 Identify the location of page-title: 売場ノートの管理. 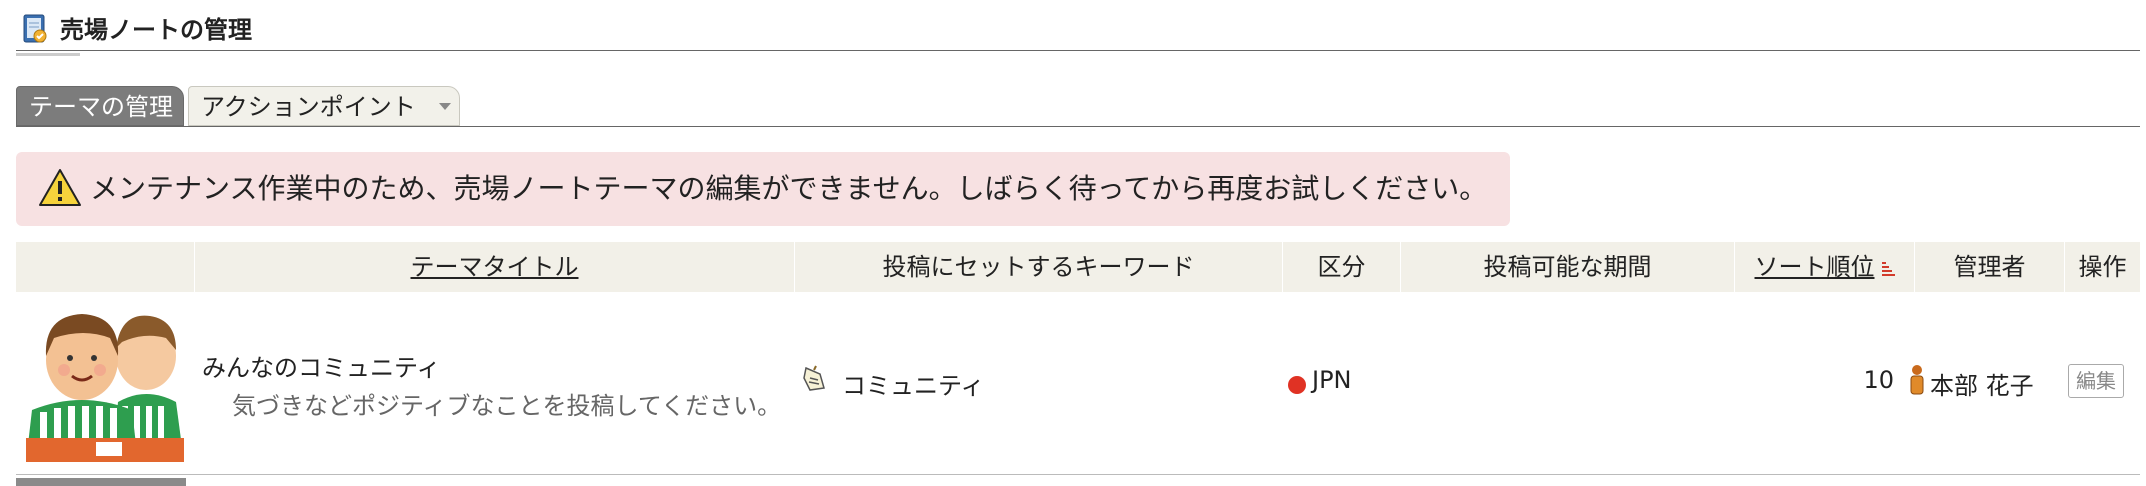
(156, 30).